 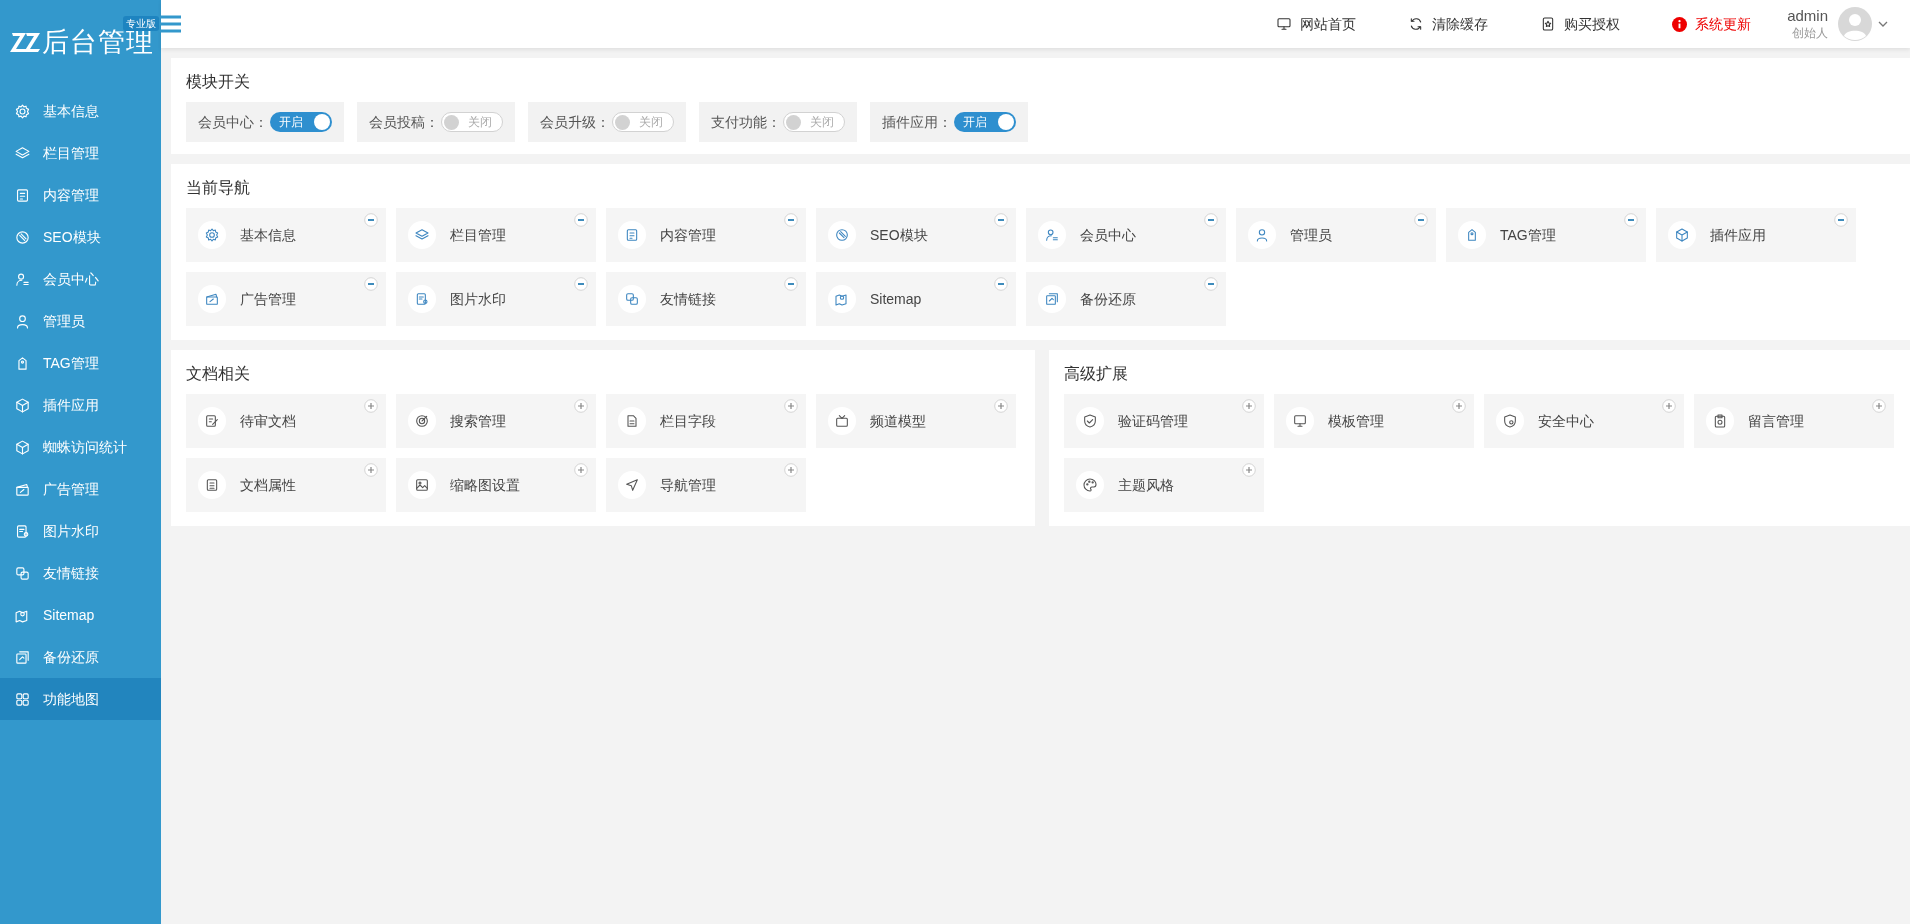 I want to click on tv-icon, so click(x=842, y=421).